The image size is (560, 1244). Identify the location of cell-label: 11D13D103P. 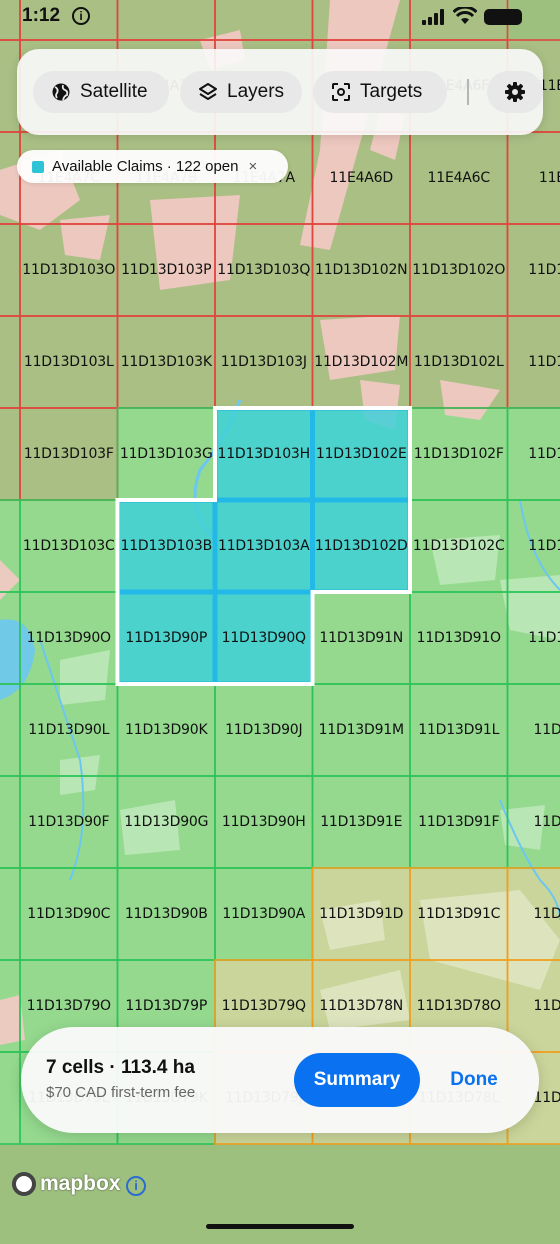
(166, 270).